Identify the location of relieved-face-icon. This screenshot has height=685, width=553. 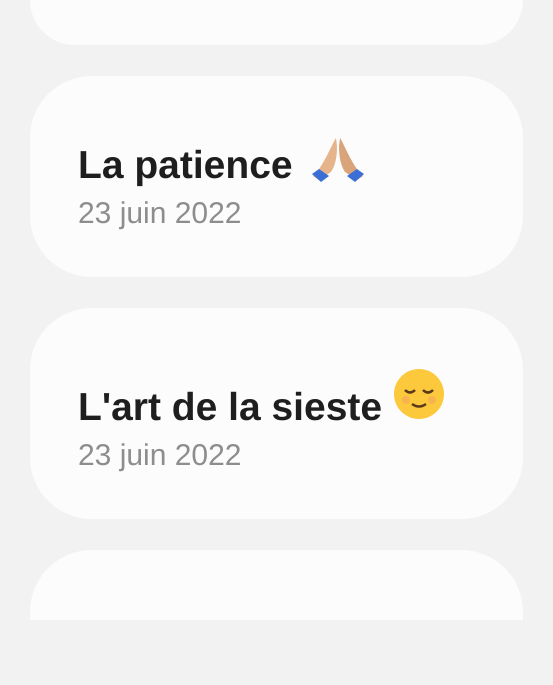
(418, 394).